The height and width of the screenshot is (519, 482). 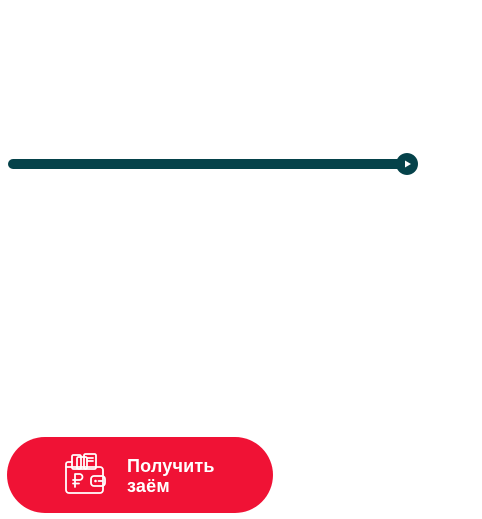 I want to click on wallet-ruble-icon, so click(x=85, y=473).